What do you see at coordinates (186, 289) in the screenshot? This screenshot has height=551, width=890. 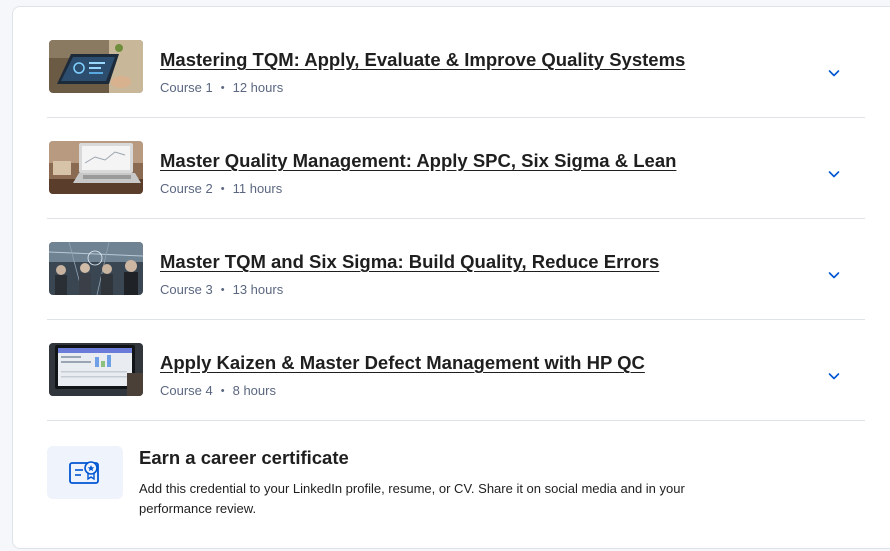 I see `course-number: Course 3` at bounding box center [186, 289].